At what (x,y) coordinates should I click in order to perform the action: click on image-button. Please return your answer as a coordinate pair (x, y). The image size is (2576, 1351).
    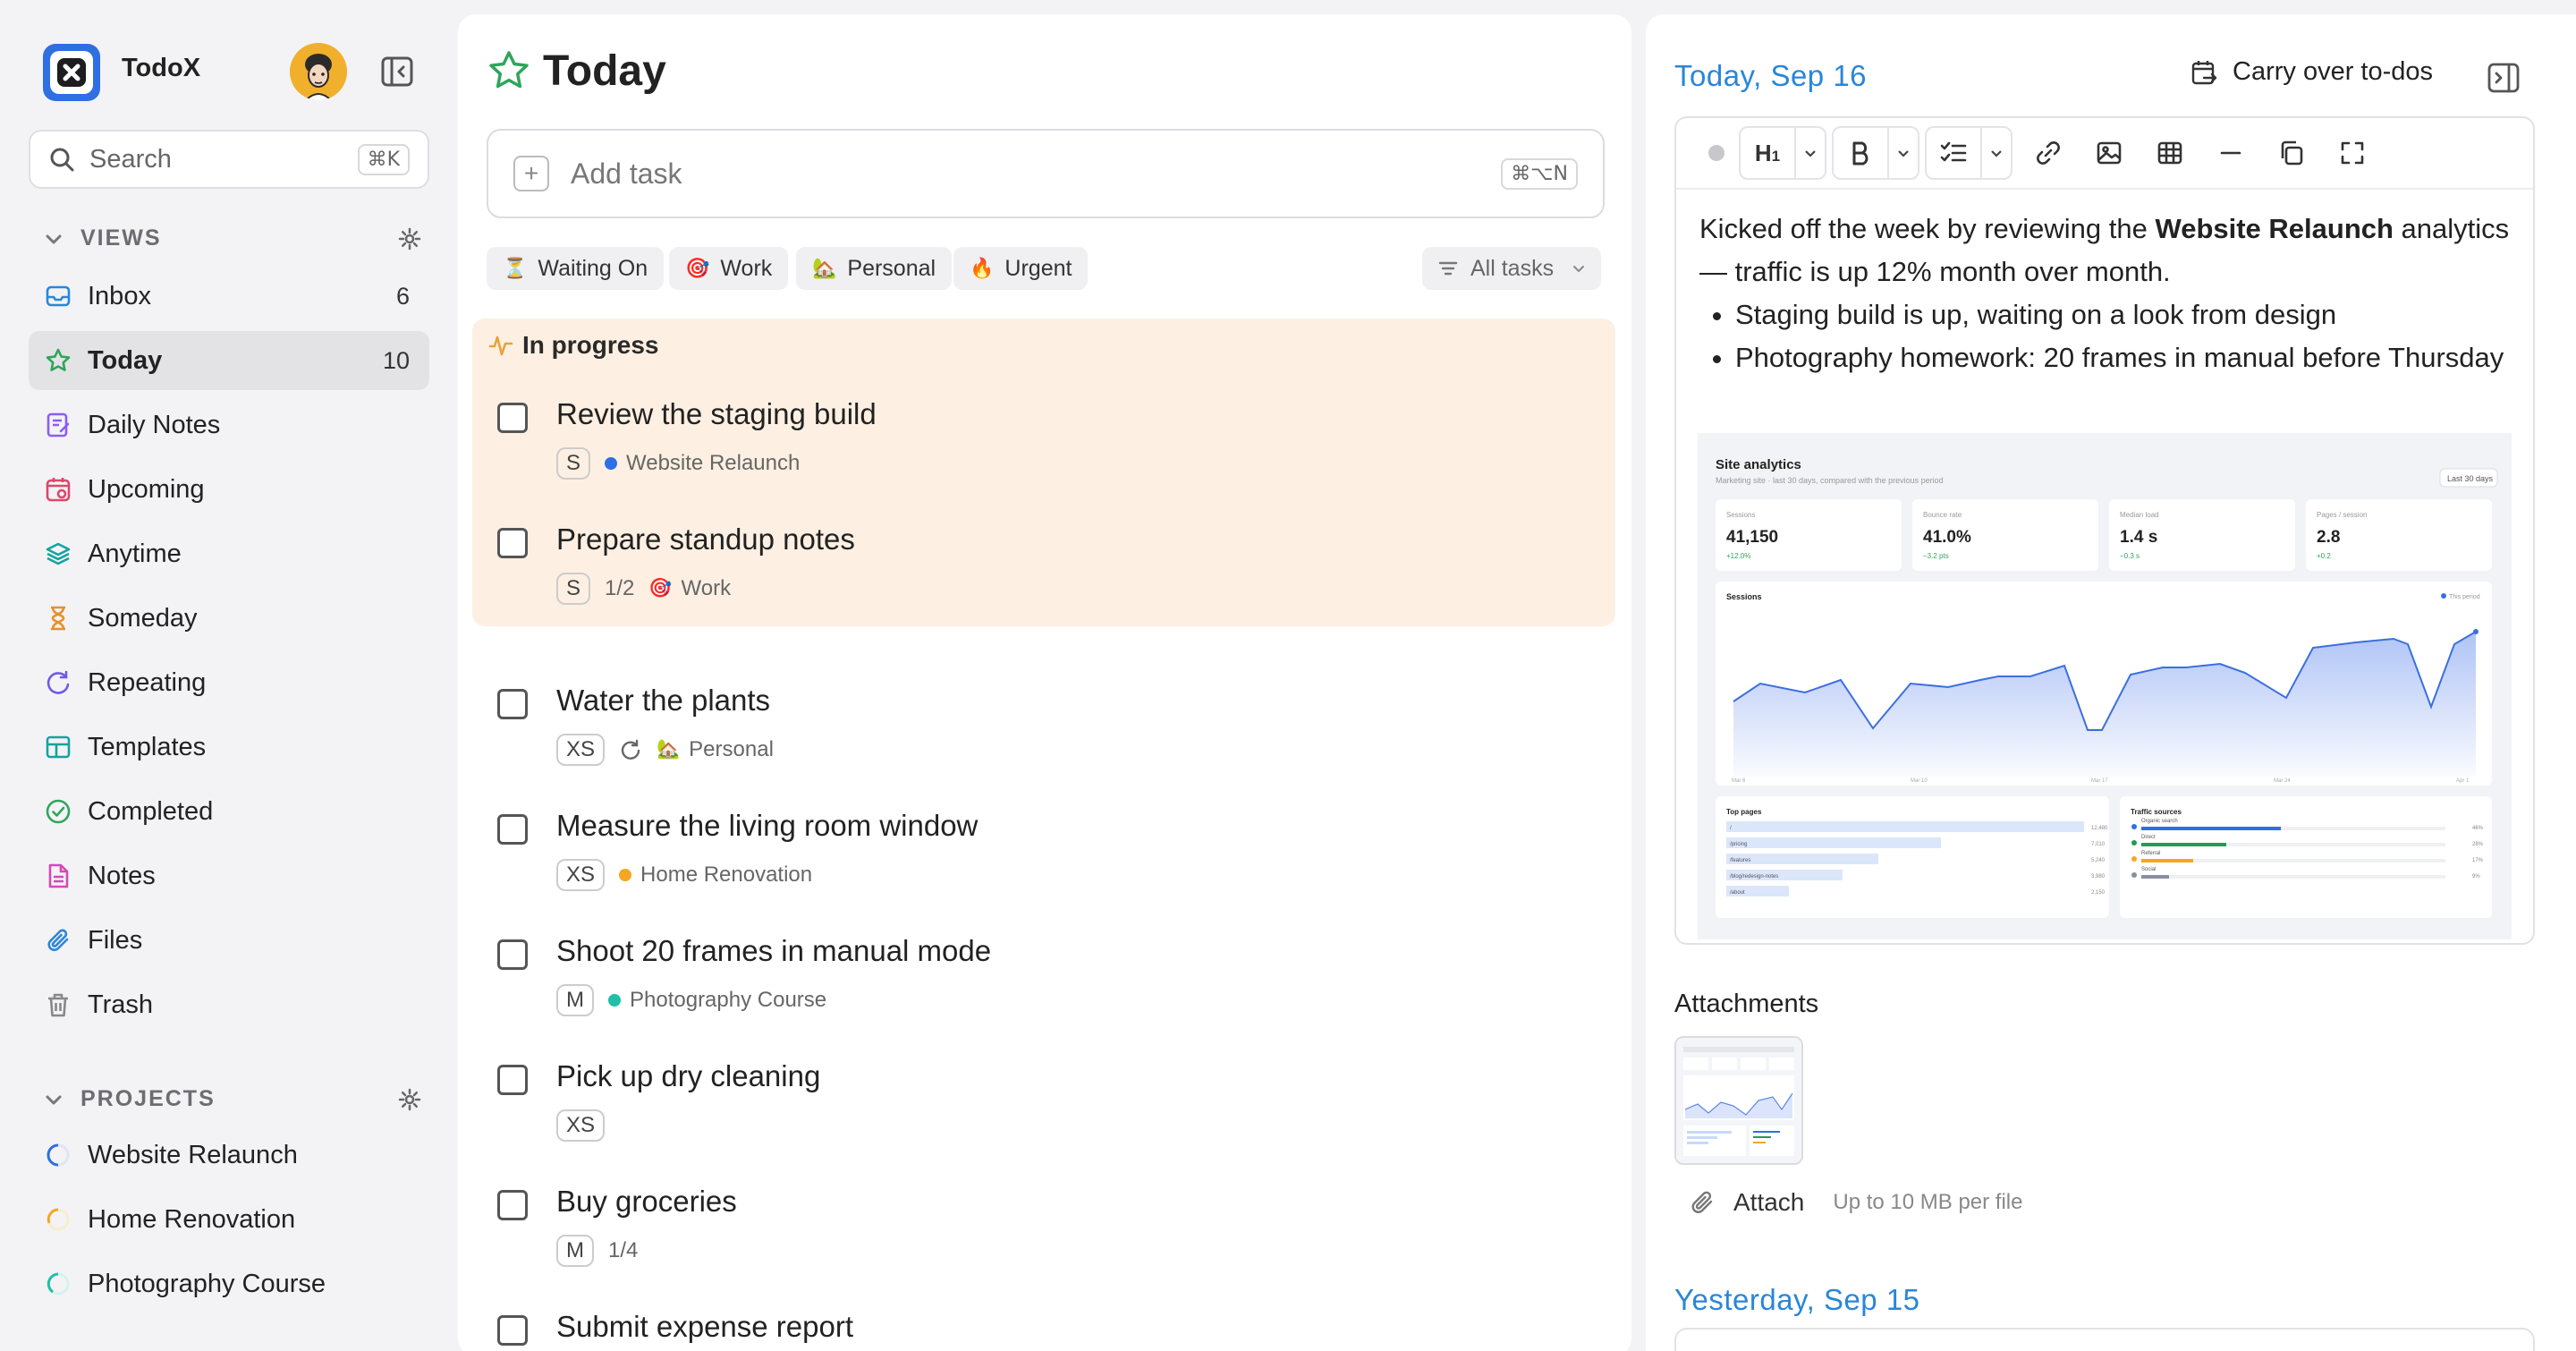
    Looking at the image, I should click on (2109, 153).